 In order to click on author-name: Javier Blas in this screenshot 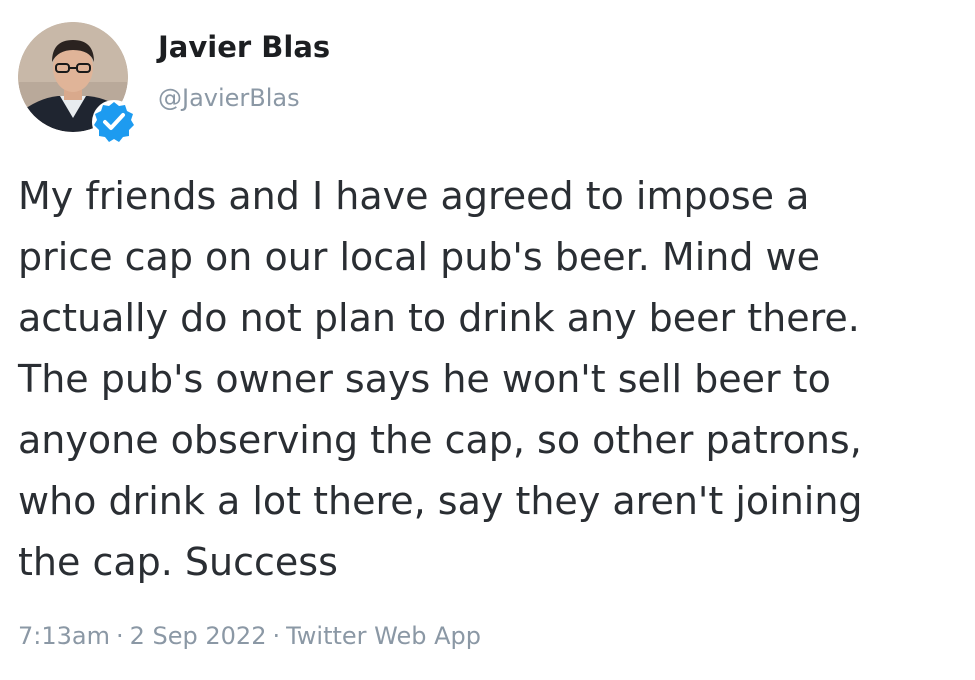, I will do `click(244, 47)`.